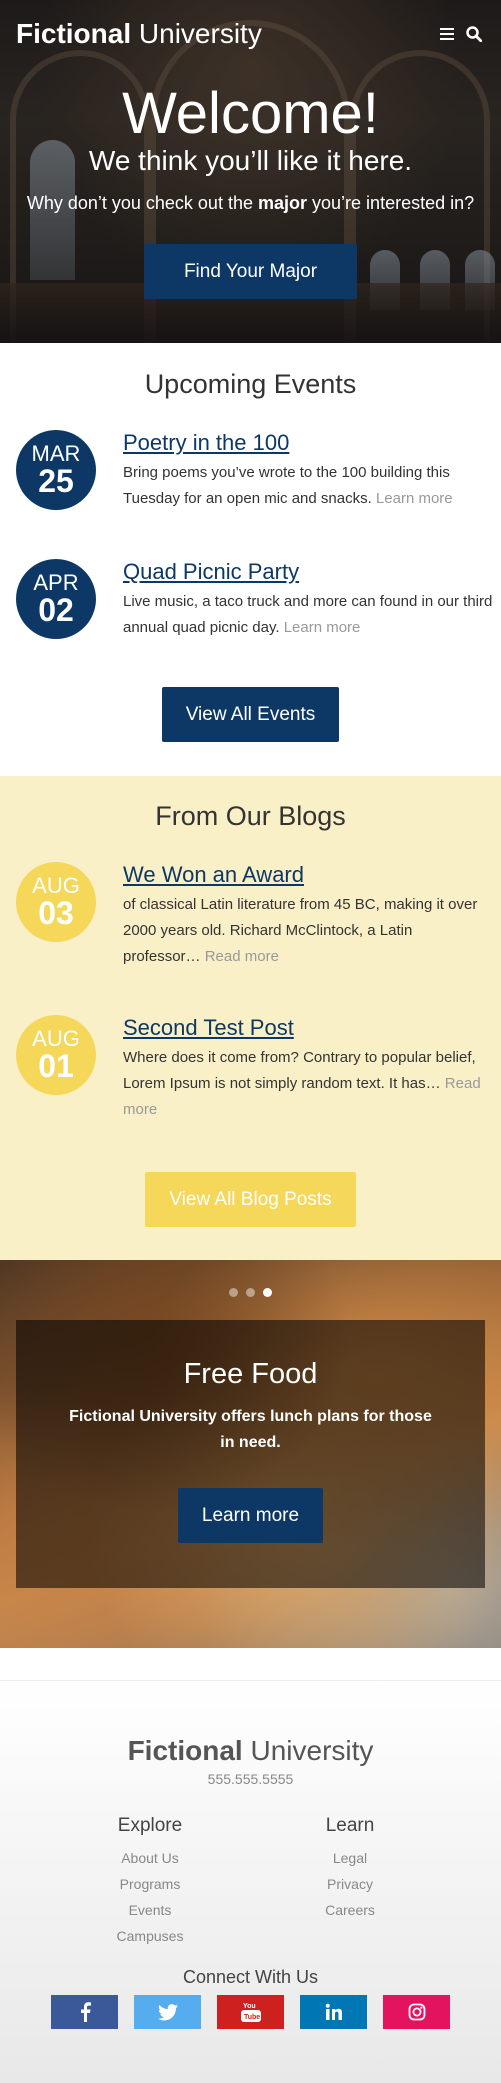 This screenshot has height=2083, width=501. What do you see at coordinates (139, 203) in the screenshot?
I see `hero-question-pre: Why don’t you check out the` at bounding box center [139, 203].